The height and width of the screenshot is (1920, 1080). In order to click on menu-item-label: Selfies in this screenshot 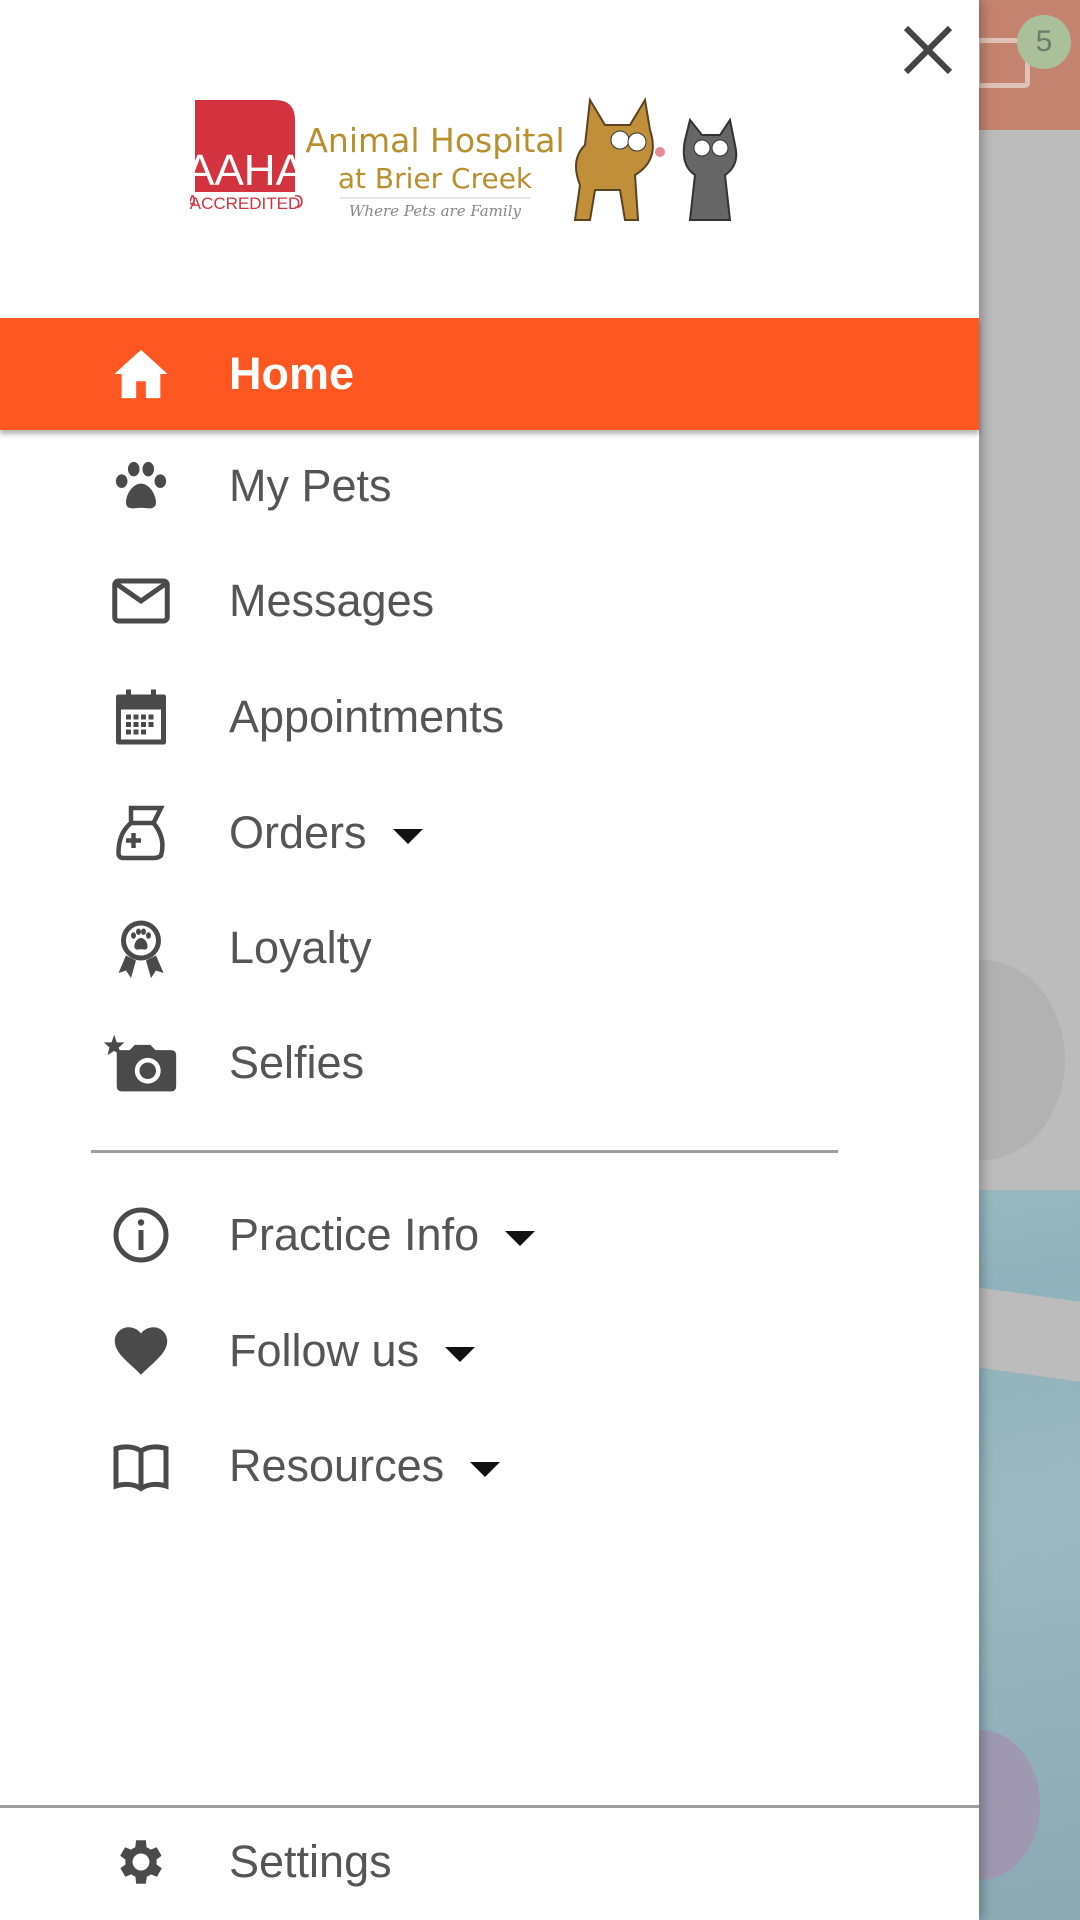, I will do `click(297, 1062)`.